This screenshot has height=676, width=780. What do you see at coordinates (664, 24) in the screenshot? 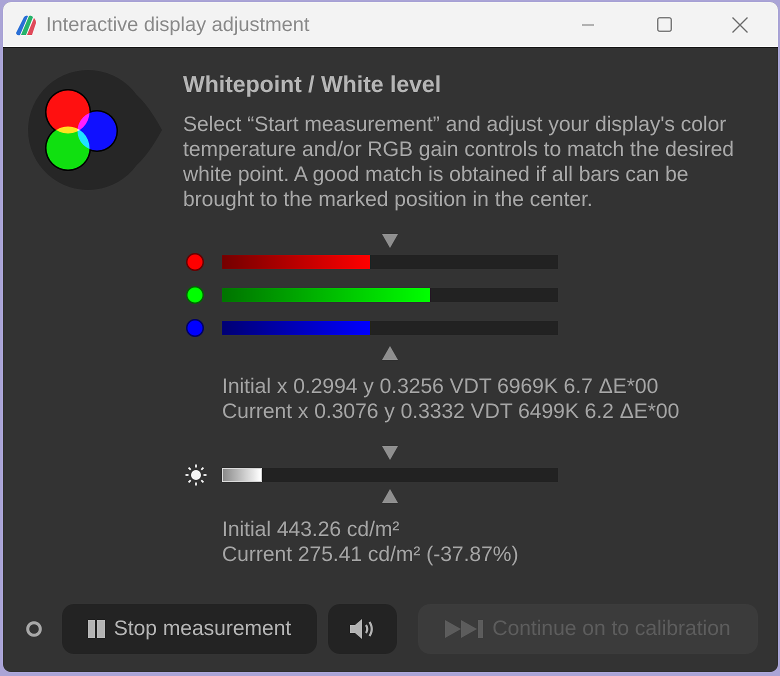
I see `maximize-icon` at bounding box center [664, 24].